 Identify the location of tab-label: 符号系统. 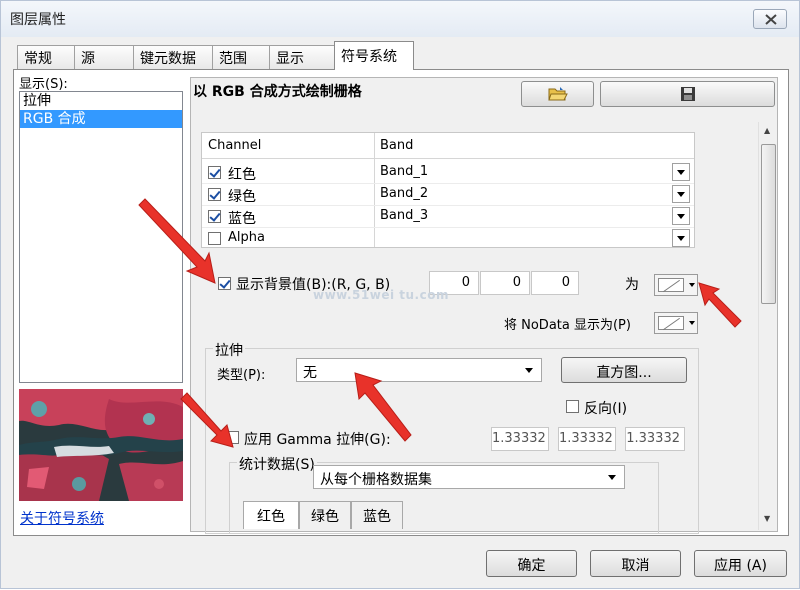
(369, 57).